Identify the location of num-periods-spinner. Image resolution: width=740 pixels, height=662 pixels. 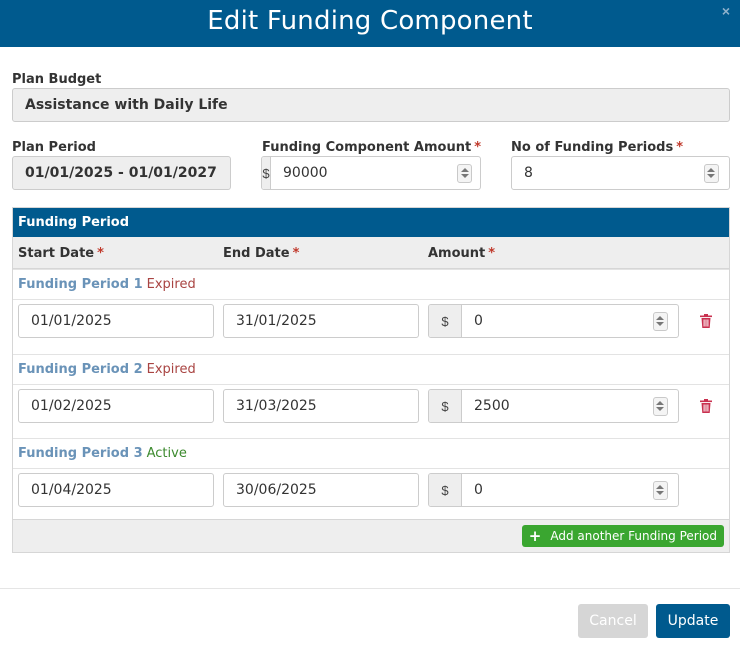
(711, 173).